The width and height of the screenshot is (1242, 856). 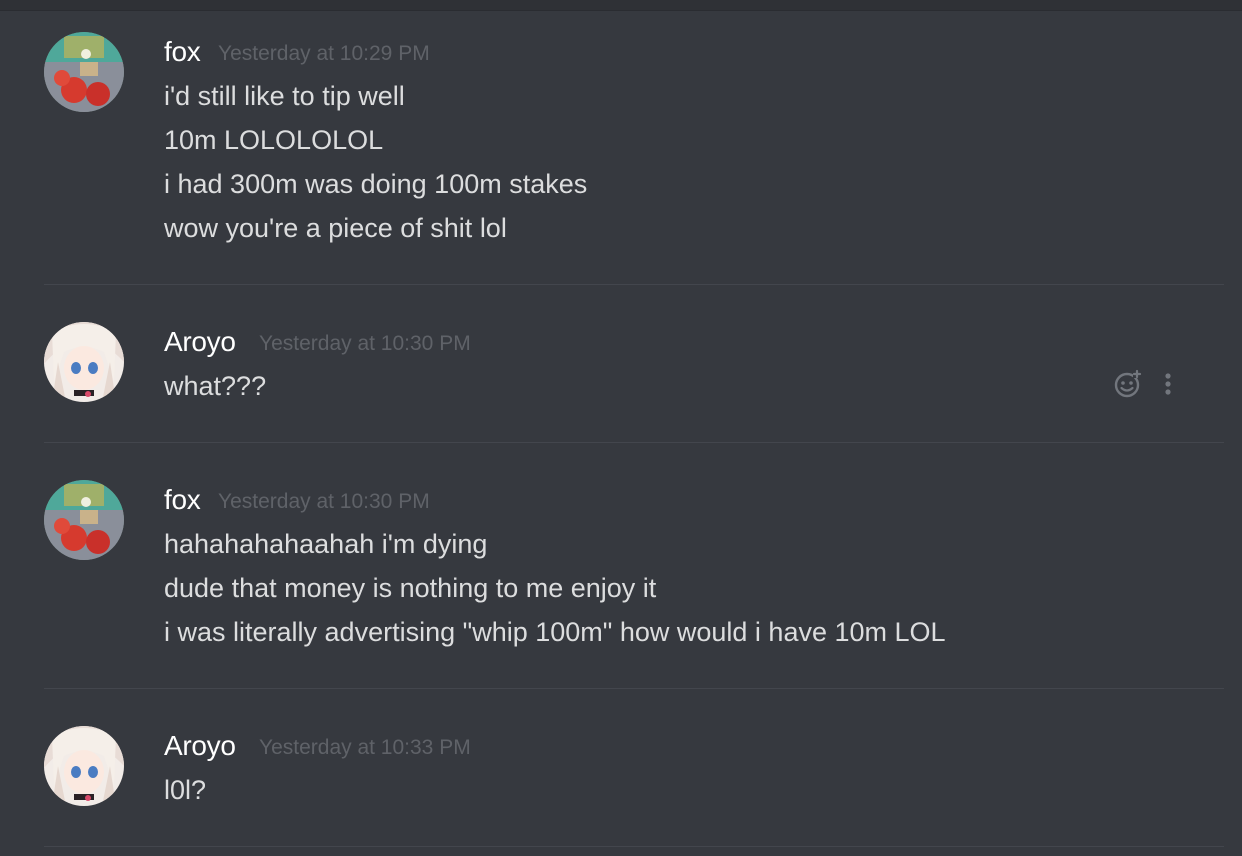 I want to click on message-group: Aroyo Yesterday at 10:33 PM l0l?, so click(x=621, y=781).